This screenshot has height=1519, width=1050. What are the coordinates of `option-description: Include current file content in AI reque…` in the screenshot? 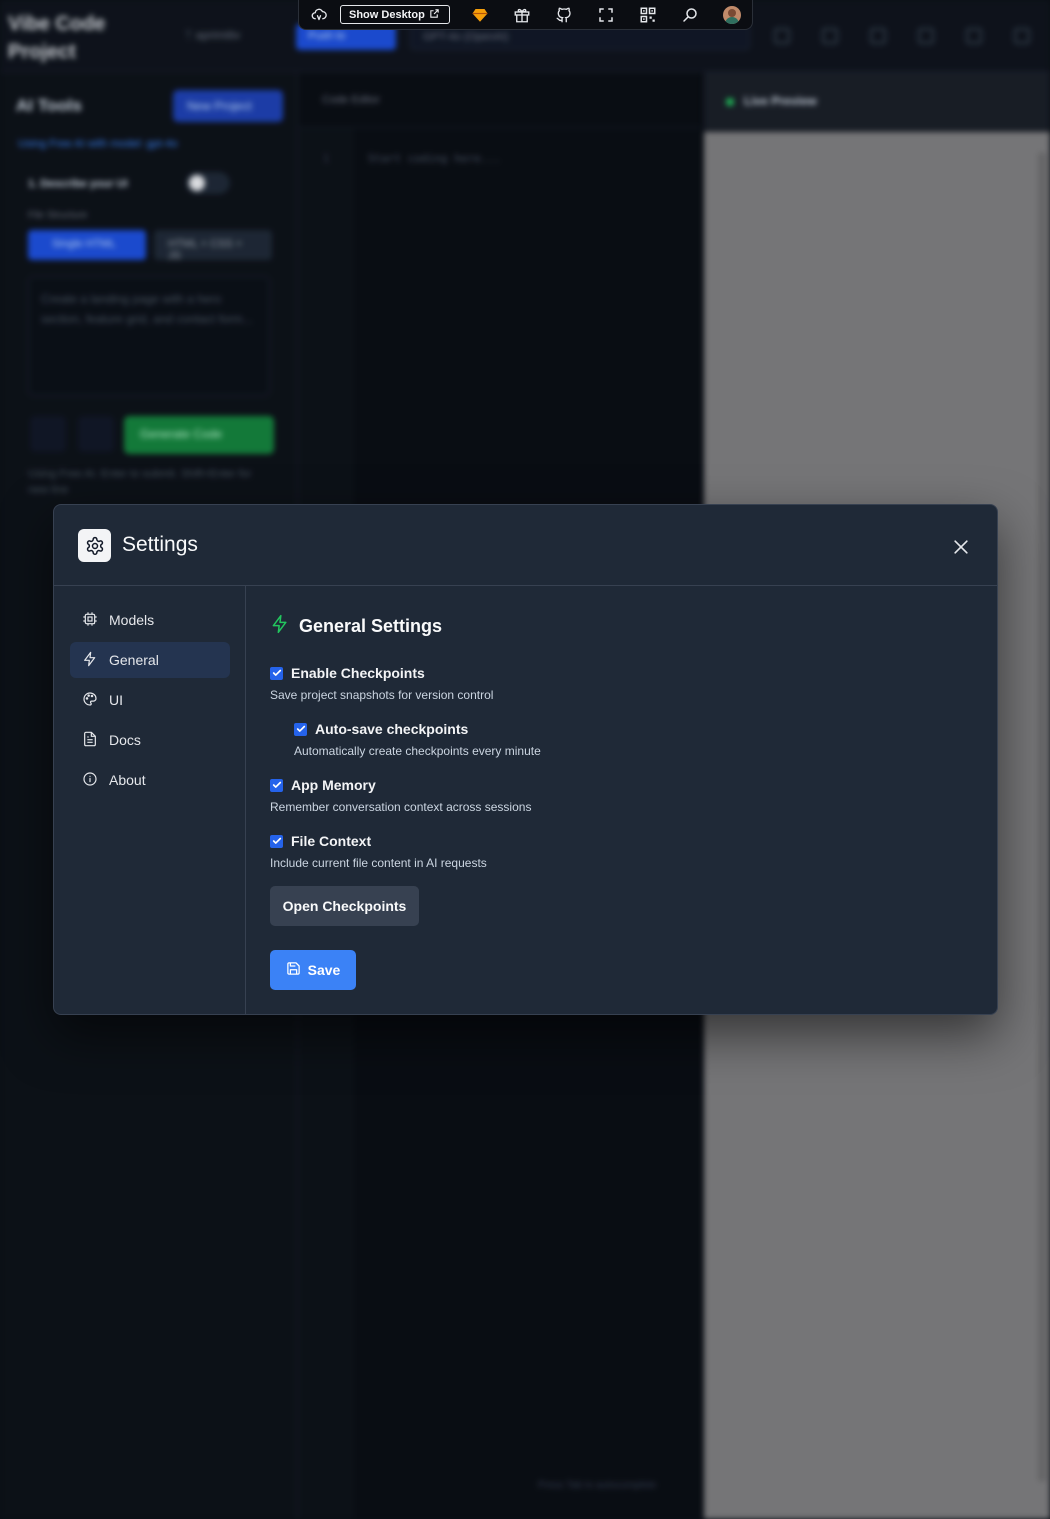 It's located at (378, 863).